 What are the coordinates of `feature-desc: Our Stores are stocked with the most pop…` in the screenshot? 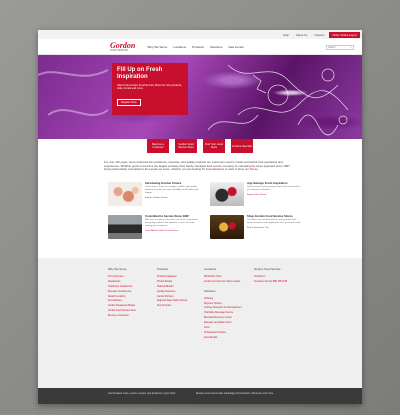 It's located at (274, 222).